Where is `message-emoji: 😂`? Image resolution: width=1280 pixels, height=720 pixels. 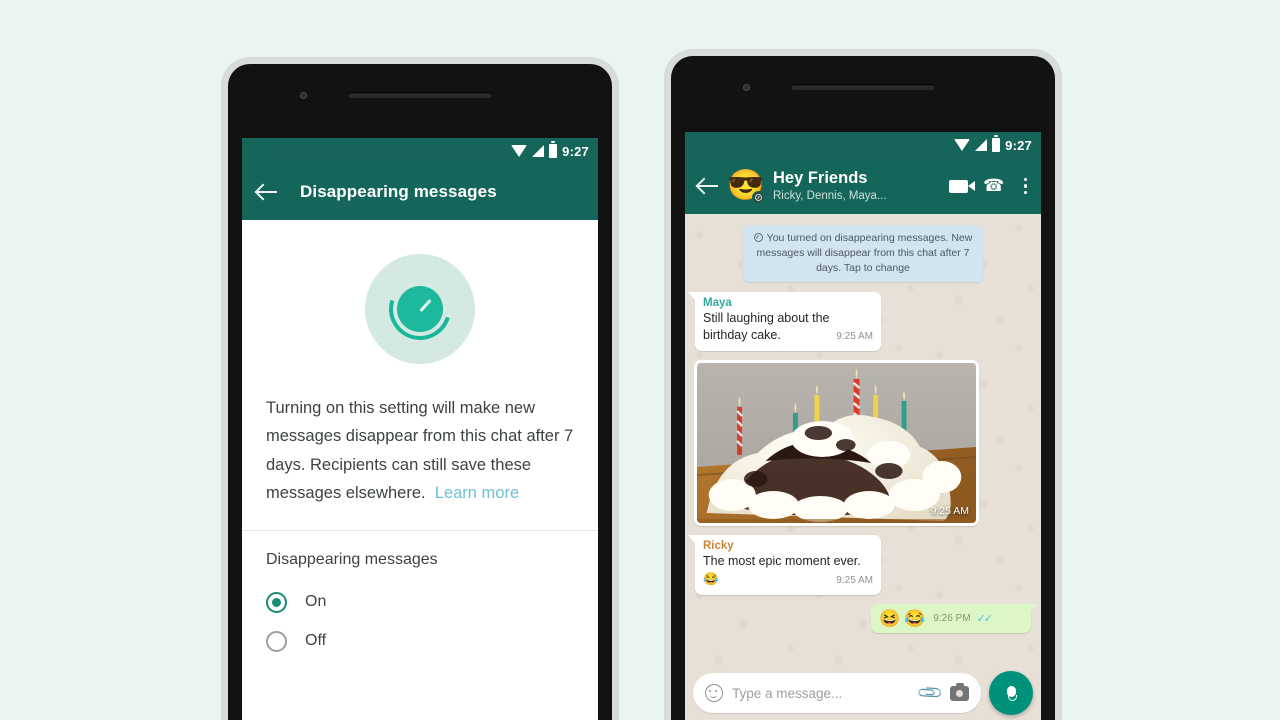
message-emoji: 😂 is located at coordinates (711, 578).